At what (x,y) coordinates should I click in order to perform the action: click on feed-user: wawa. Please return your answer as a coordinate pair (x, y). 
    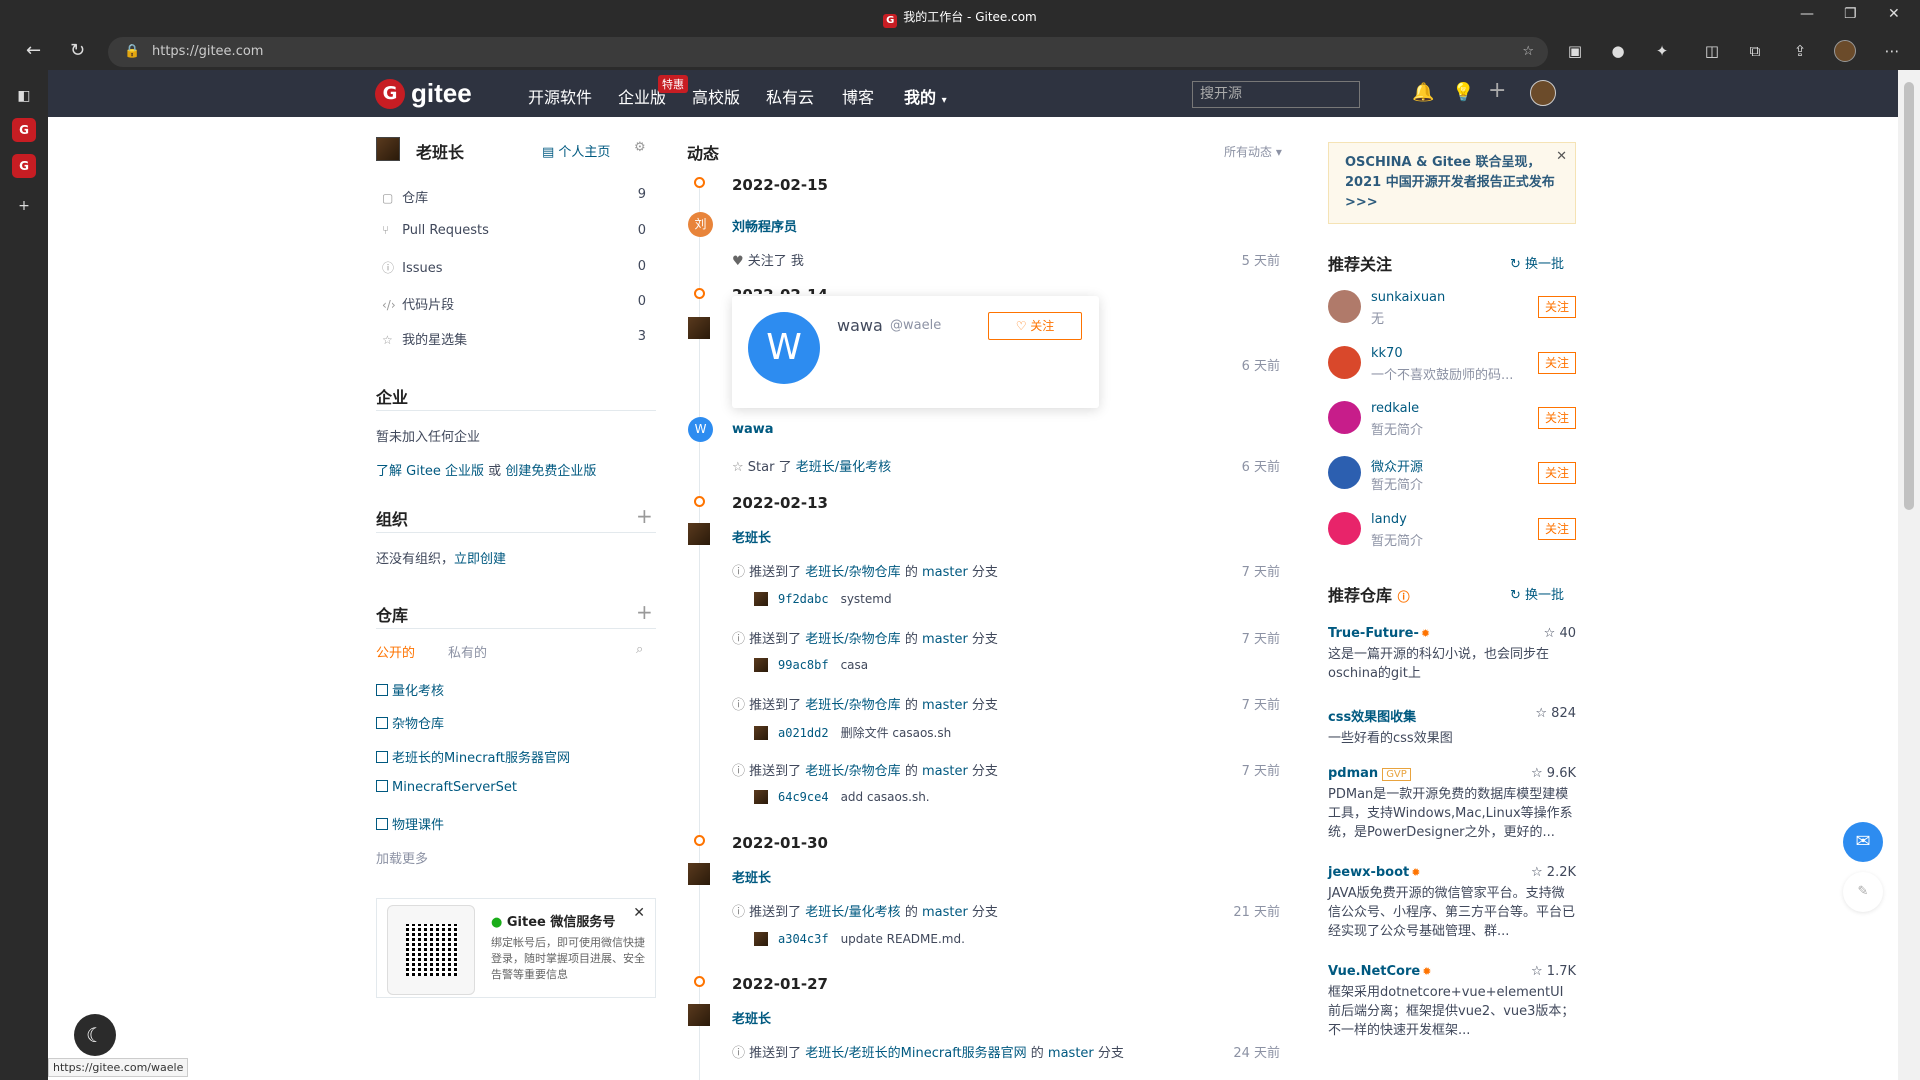
    Looking at the image, I should click on (753, 429).